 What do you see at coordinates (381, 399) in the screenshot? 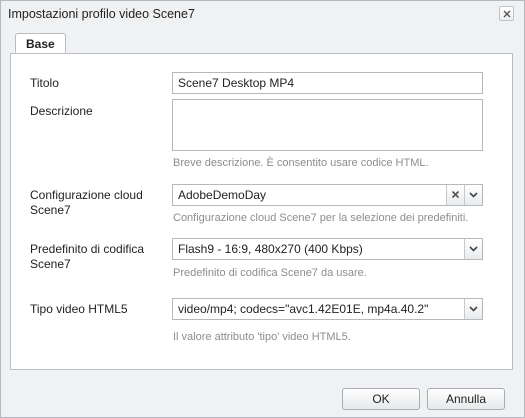
I see `ok-button: OK` at bounding box center [381, 399].